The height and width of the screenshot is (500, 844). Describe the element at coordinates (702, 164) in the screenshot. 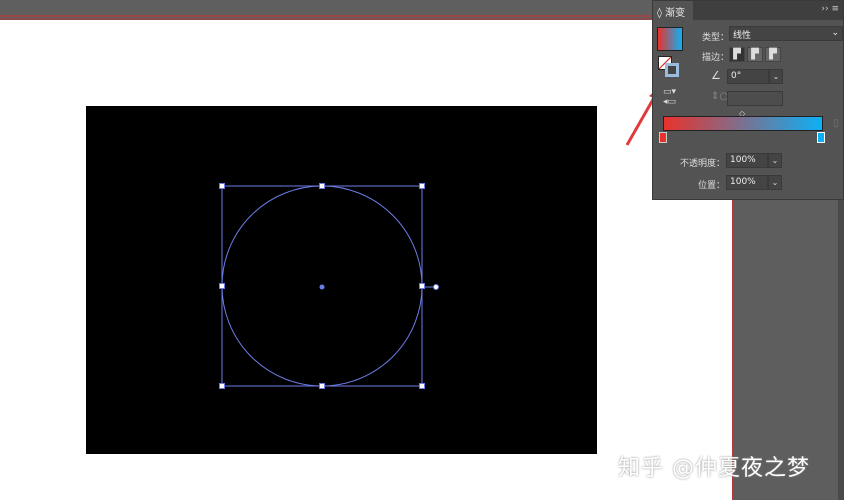

I see `opacity-label: 不透明度：` at that location.